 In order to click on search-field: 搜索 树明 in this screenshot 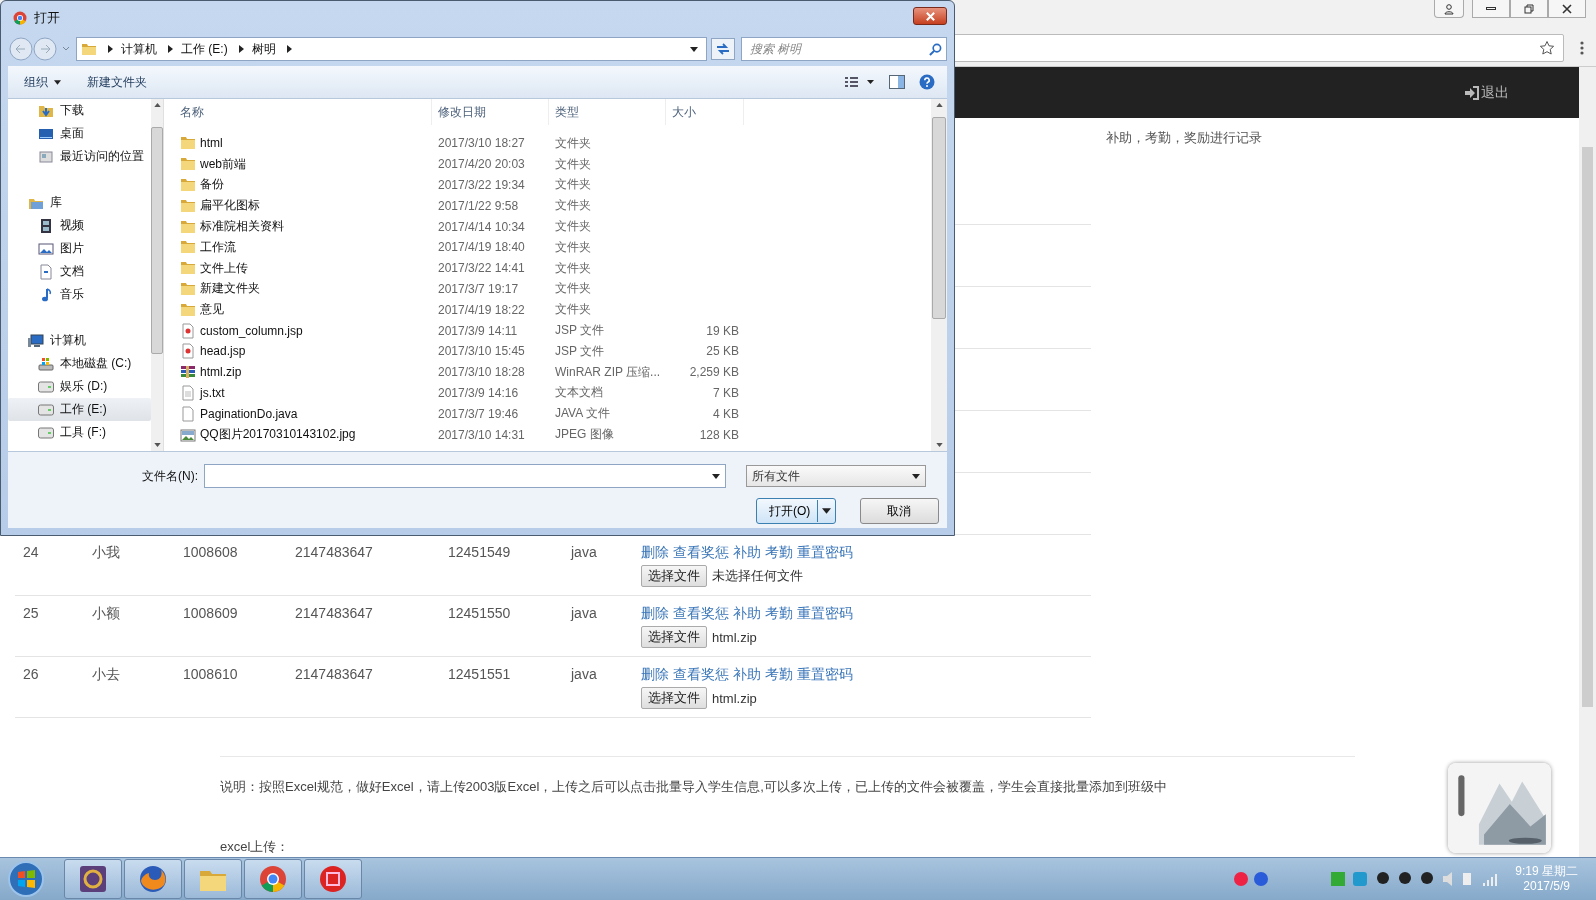, I will do `click(844, 49)`.